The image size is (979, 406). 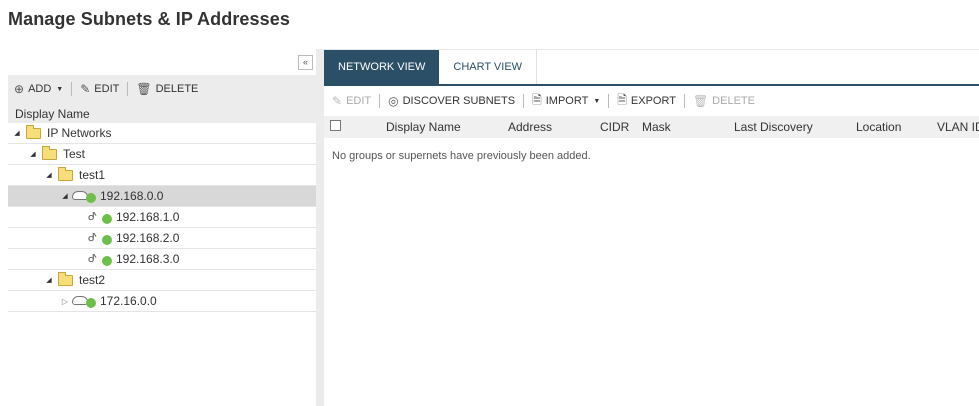 I want to click on select-all-checkbox, so click(x=335, y=125).